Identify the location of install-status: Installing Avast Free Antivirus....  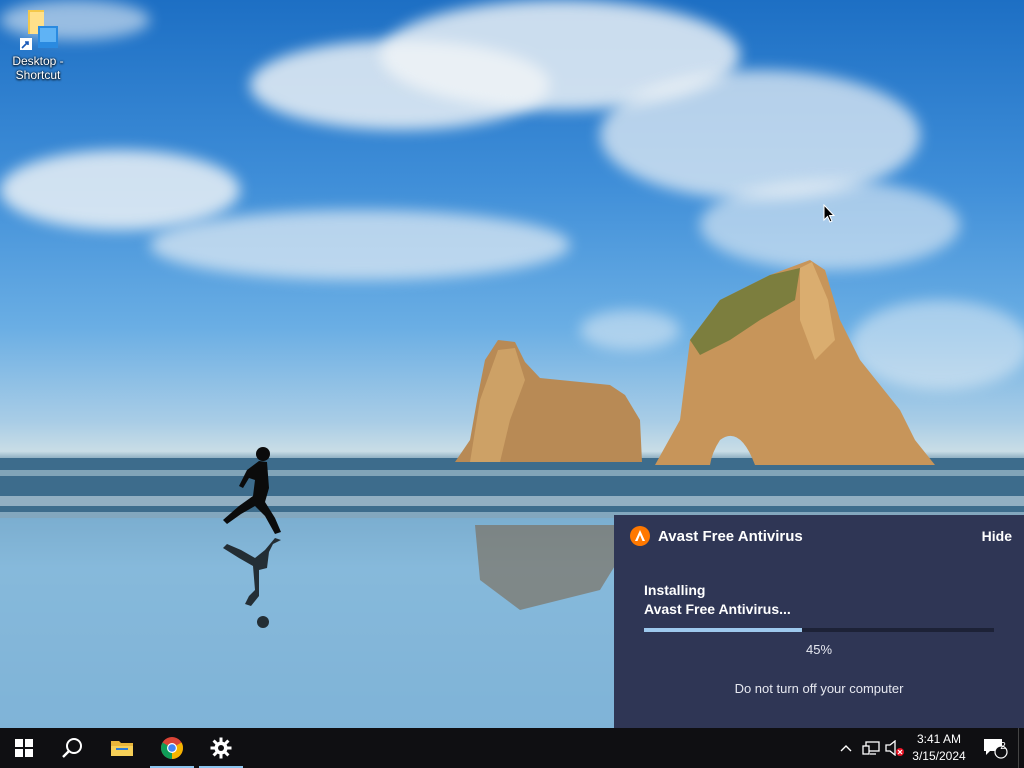
(717, 600).